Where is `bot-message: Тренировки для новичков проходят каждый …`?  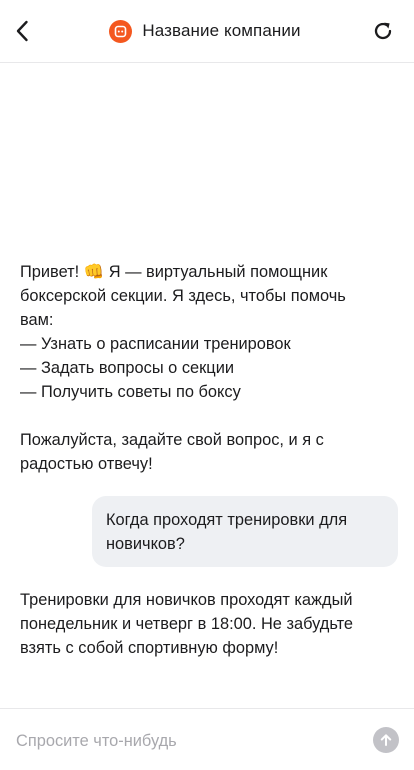
bot-message: Тренировки для новичков проходят каждый … is located at coordinates (200, 624).